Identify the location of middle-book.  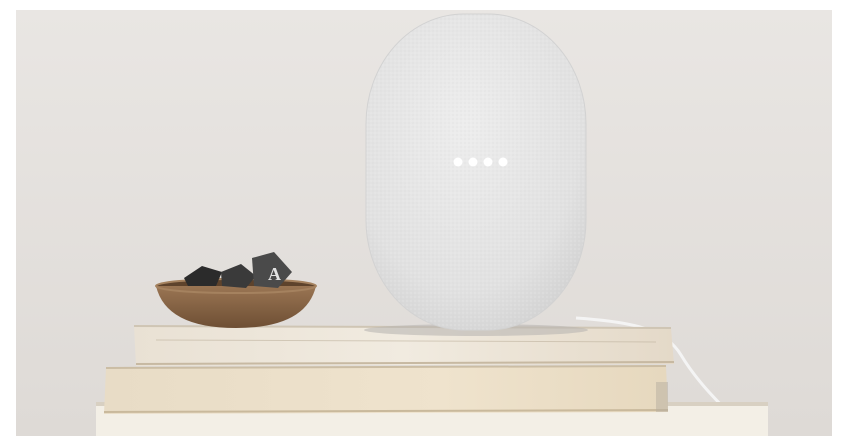
(386, 389).